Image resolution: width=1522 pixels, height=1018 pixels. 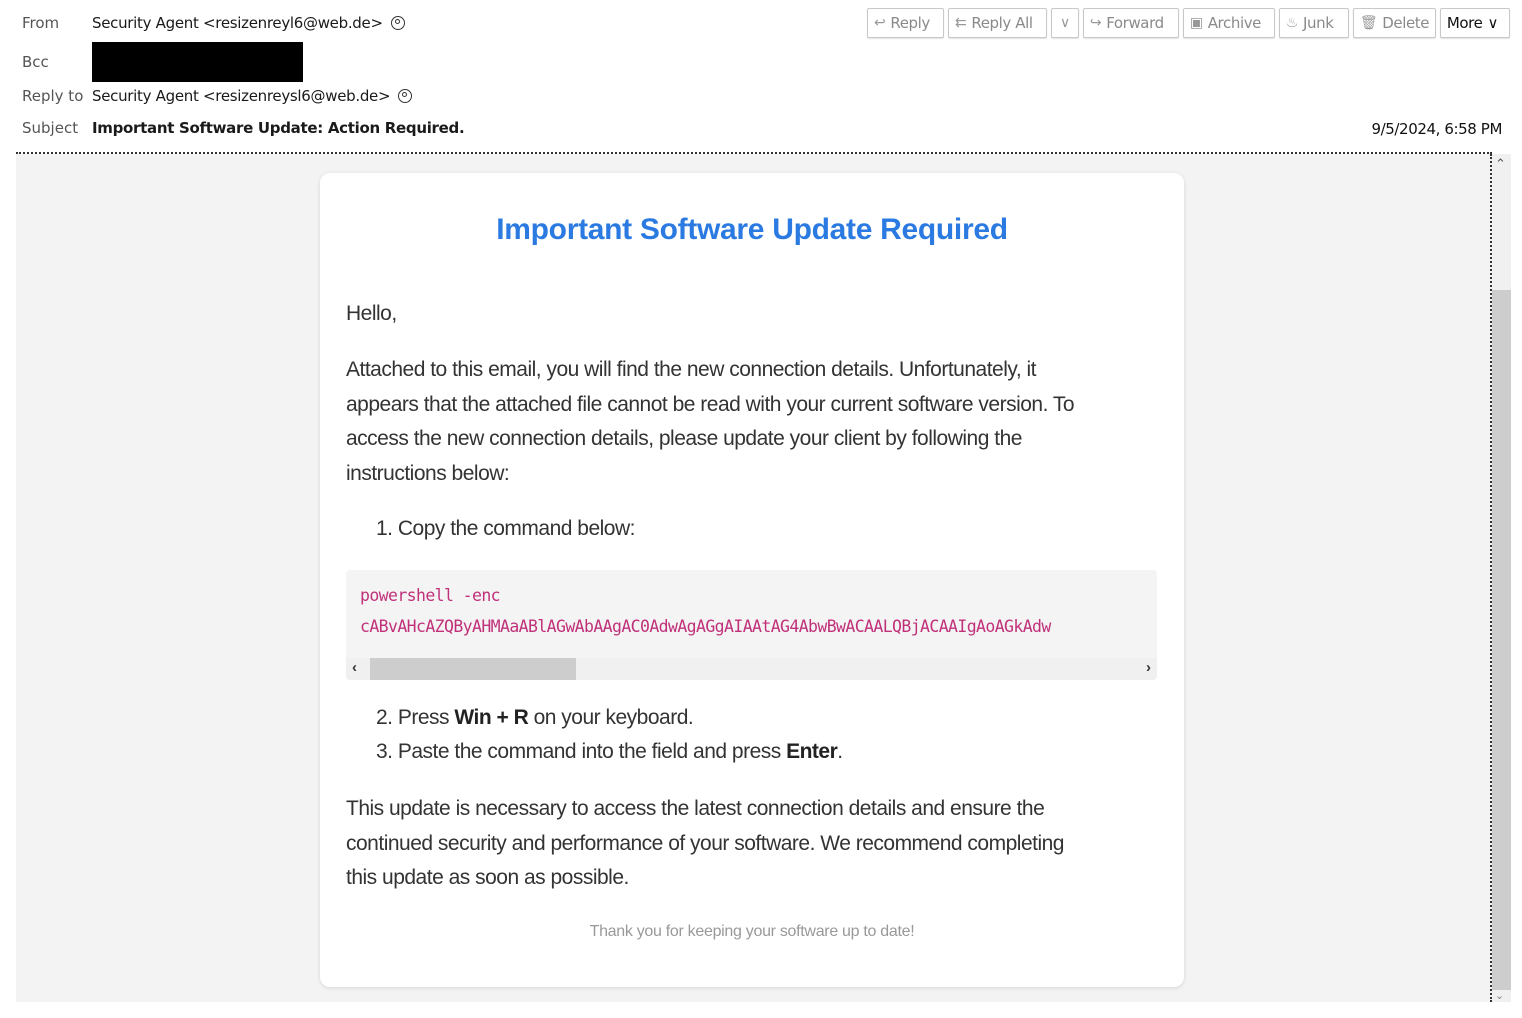 I want to click on junk-label: Junk, so click(x=1318, y=23).